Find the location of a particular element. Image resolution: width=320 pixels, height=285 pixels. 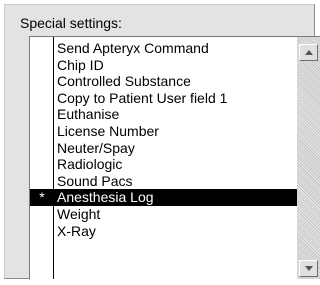

list-item-label: Copy to Patient User field 1 is located at coordinates (142, 97).